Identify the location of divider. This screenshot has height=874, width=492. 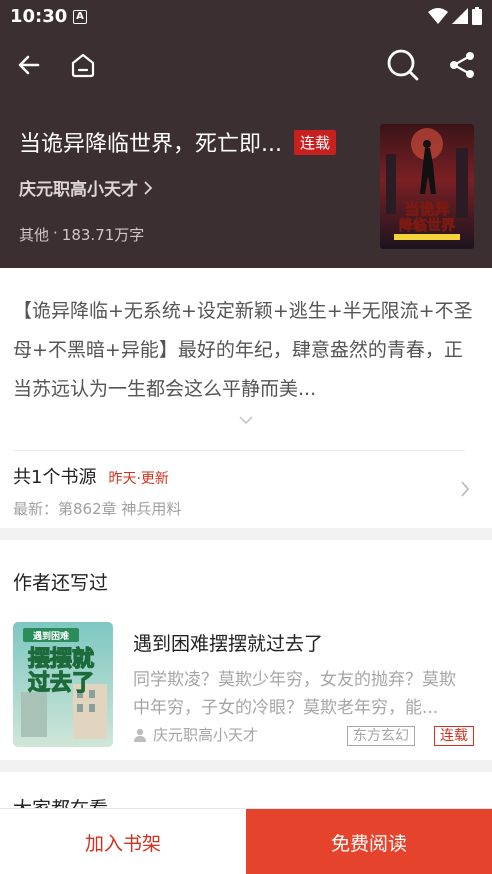
(239, 450).